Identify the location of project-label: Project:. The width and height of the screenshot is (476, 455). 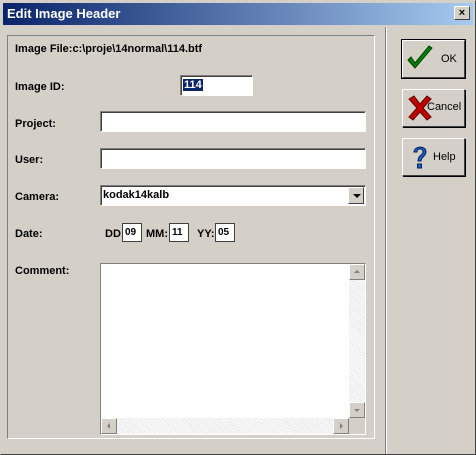
(35, 124).